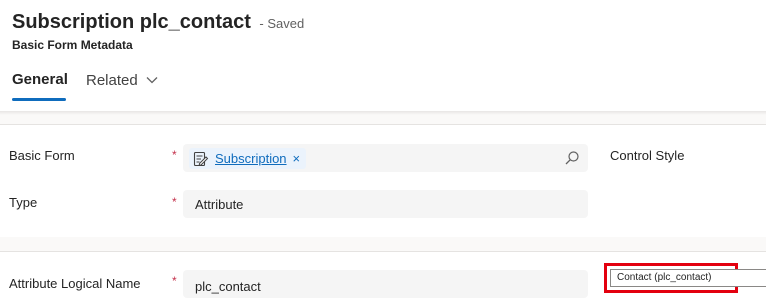 This screenshot has height=304, width=766. I want to click on basic-form-lookup: Subscription ×, so click(385, 158).